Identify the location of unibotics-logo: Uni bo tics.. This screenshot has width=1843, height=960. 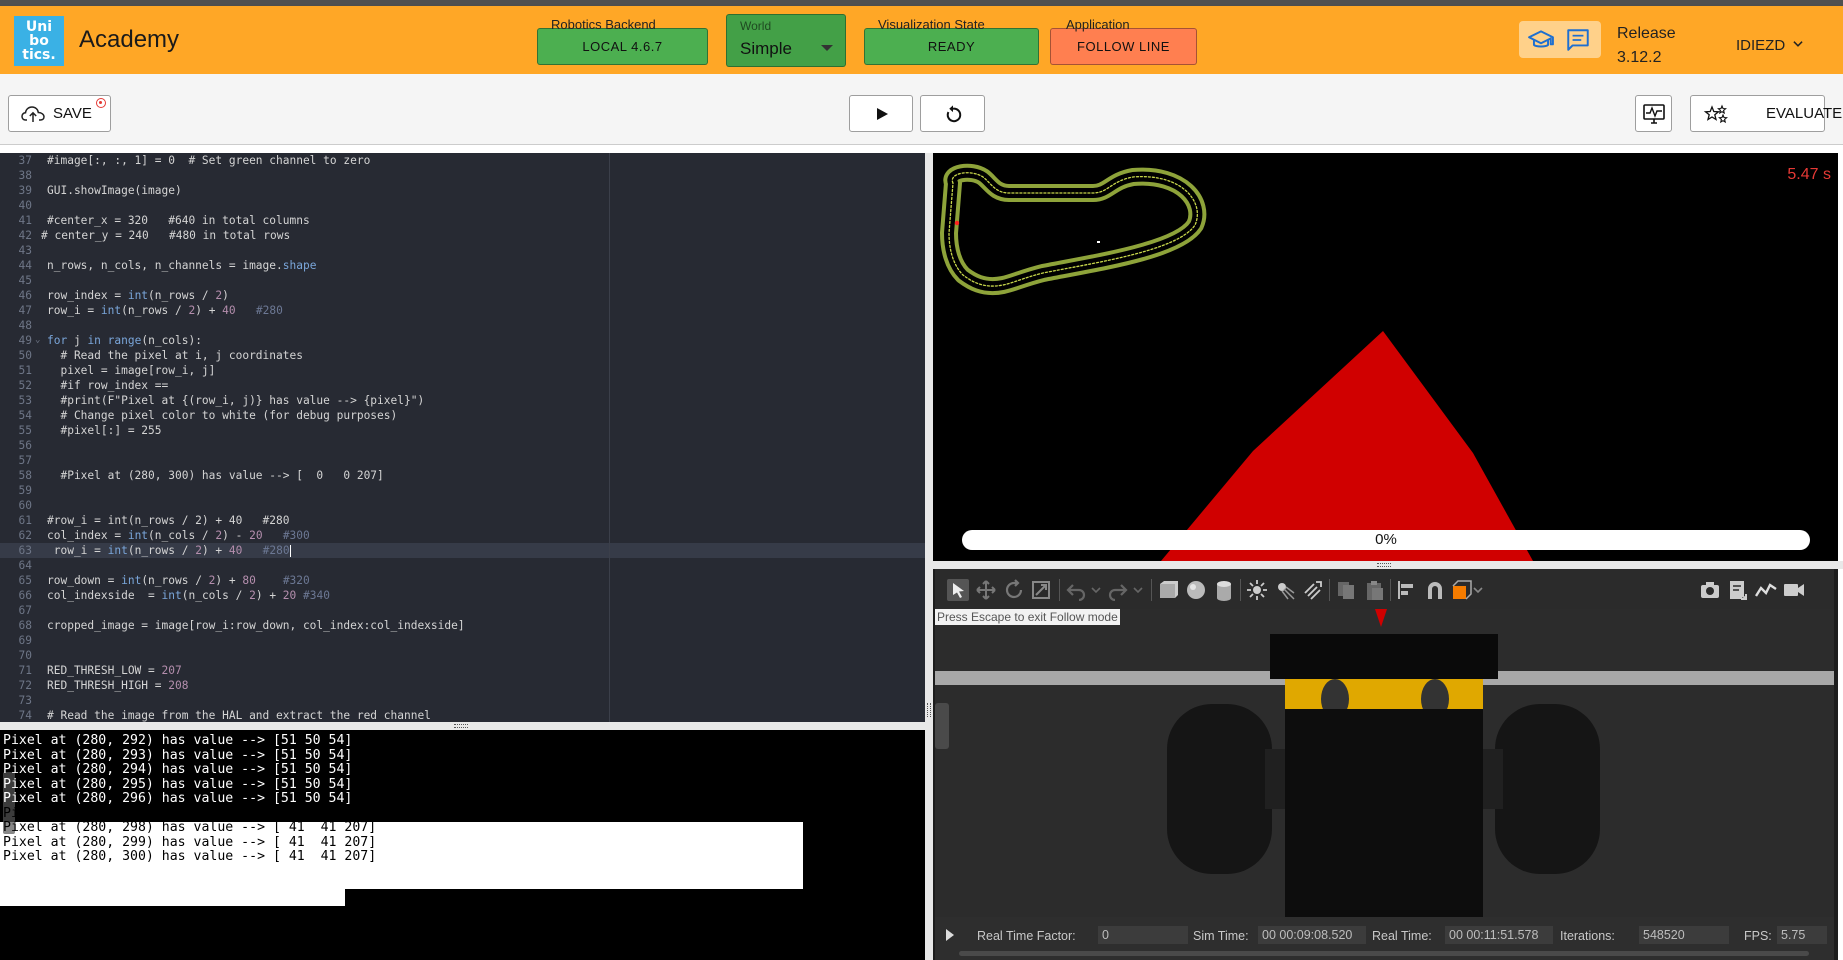
(39, 41).